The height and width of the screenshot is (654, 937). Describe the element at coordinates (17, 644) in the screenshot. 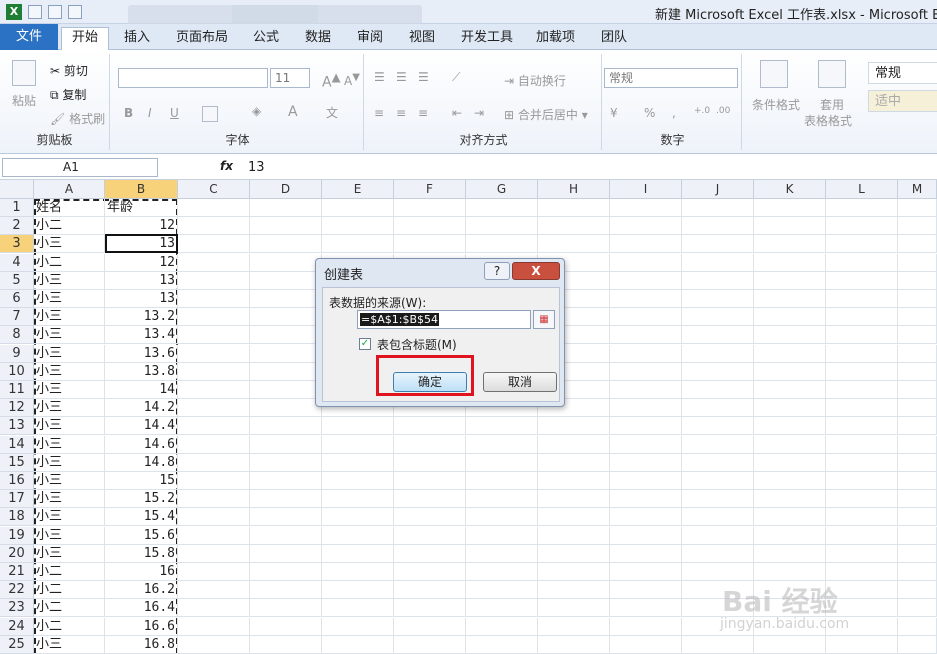

I see `row-header: 25` at that location.